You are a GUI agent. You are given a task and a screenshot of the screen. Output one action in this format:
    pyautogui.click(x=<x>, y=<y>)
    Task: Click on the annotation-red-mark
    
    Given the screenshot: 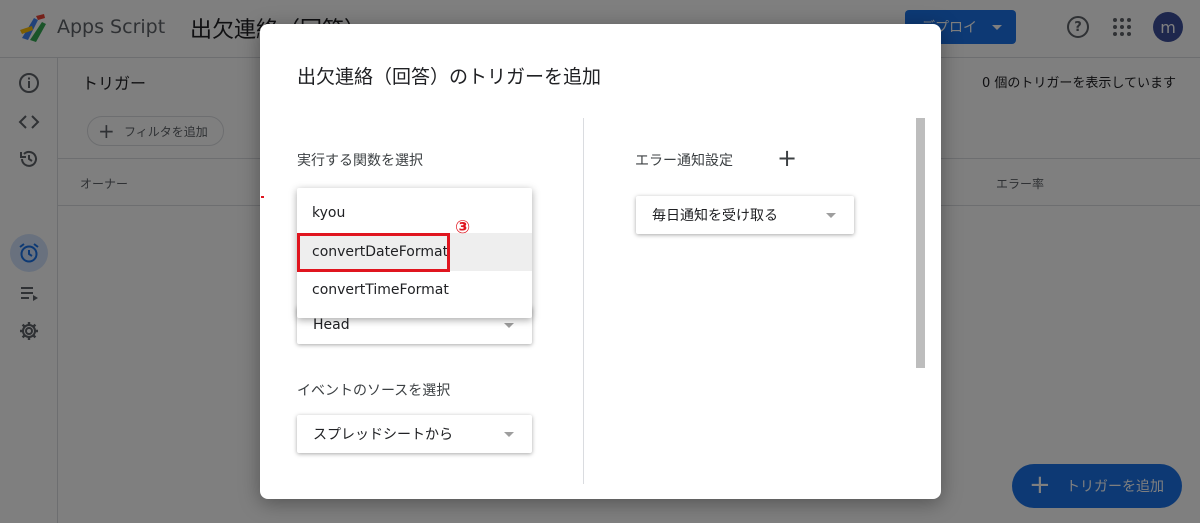 What is the action you would take?
    pyautogui.click(x=262, y=197)
    